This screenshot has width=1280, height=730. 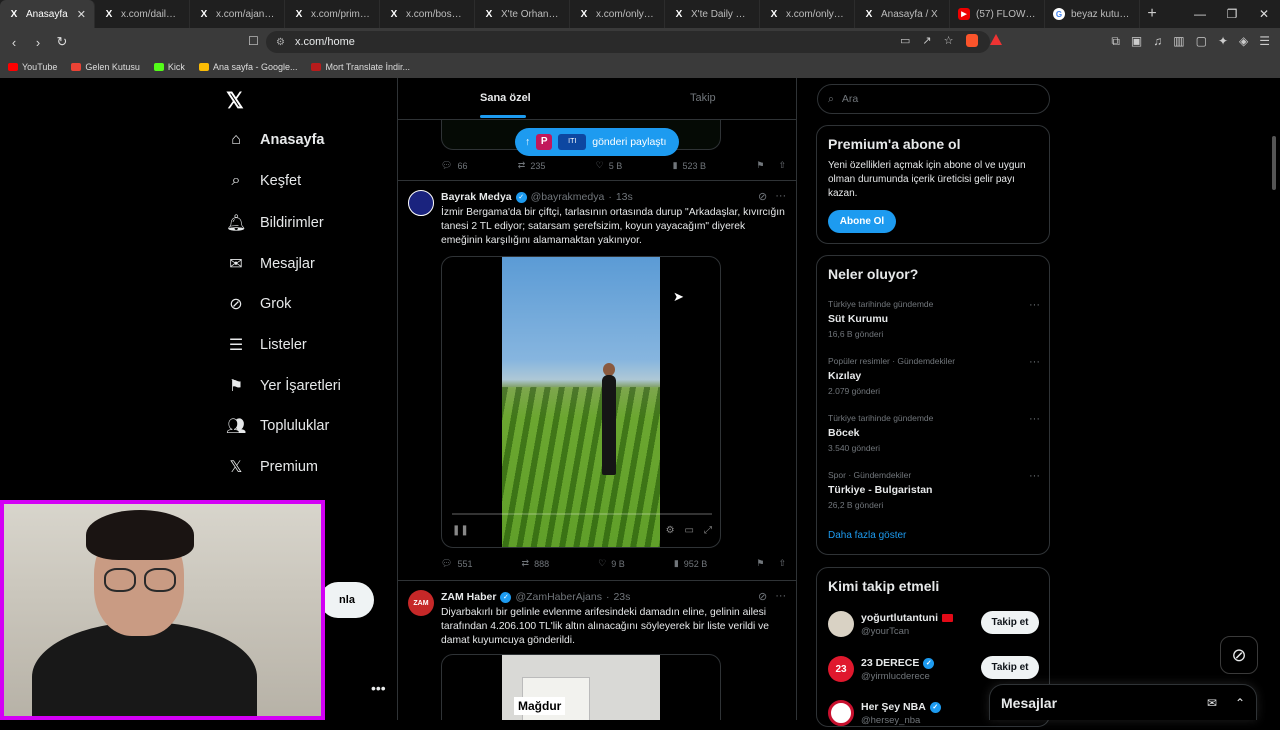 I want to click on bookmark-kick: Kick, so click(x=169, y=67).